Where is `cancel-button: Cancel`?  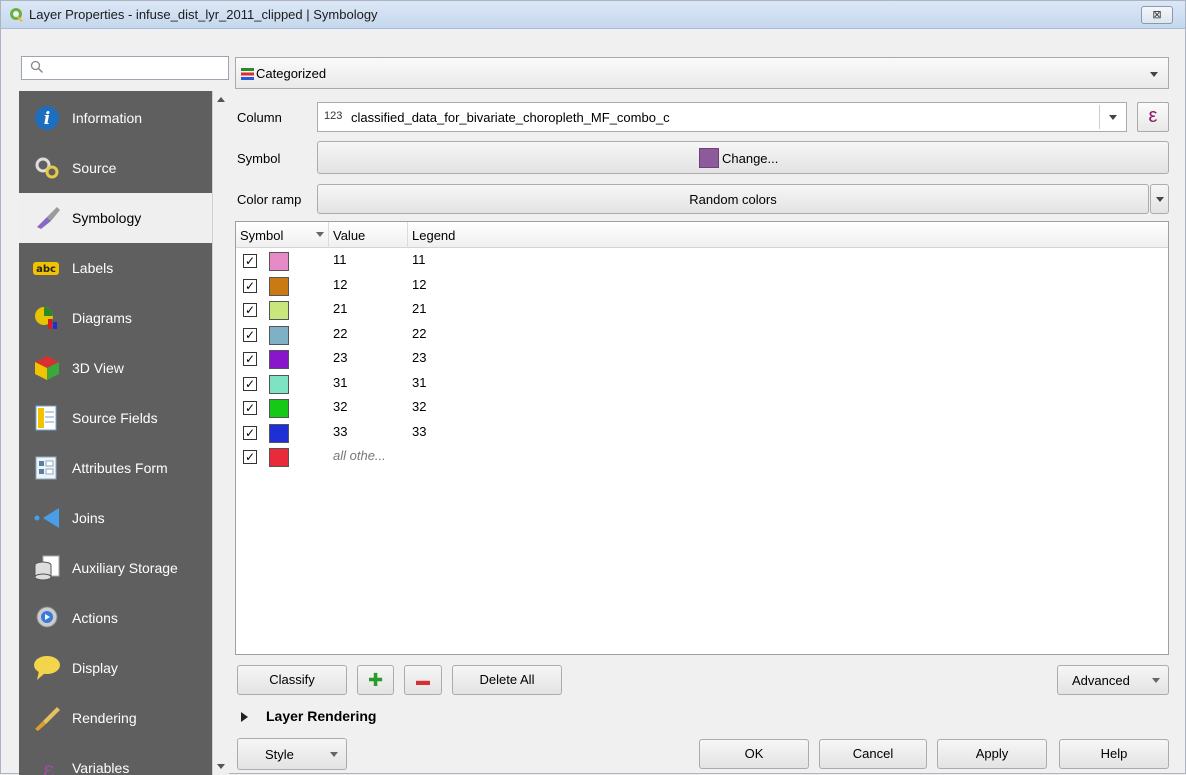
cancel-button: Cancel is located at coordinates (873, 754).